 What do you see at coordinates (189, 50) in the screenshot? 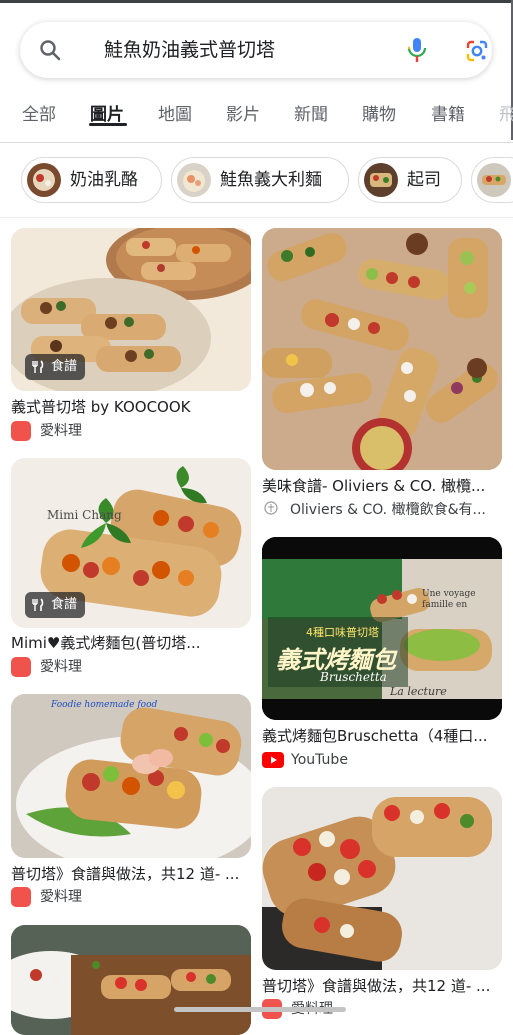
I see `search-input: 鮭魚奶油義式普切塔` at bounding box center [189, 50].